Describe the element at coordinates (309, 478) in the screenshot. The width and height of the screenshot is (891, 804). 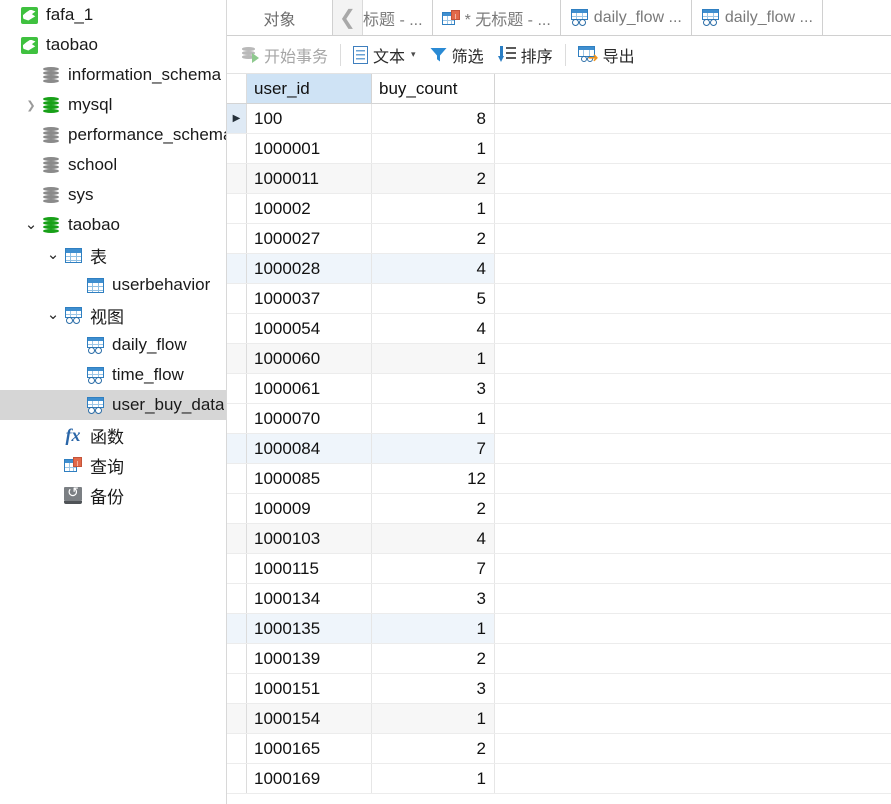
I see `table-cell: 1000085` at that location.